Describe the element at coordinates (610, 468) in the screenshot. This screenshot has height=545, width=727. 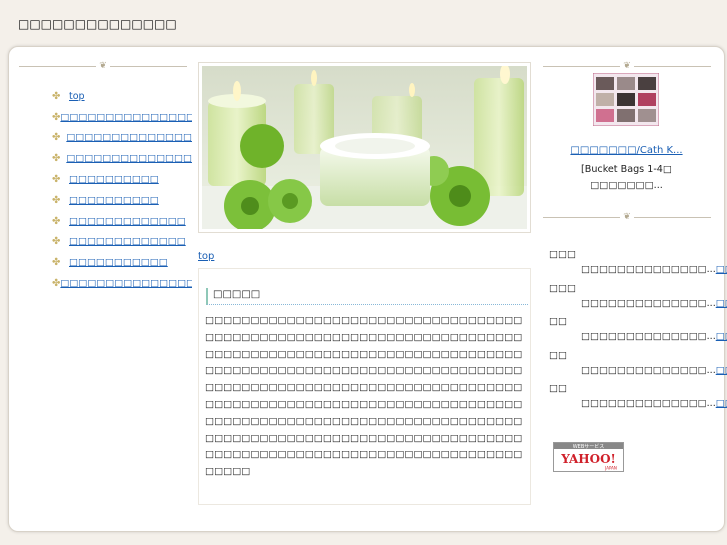
I see `badge-country-label: JAPAN` at that location.